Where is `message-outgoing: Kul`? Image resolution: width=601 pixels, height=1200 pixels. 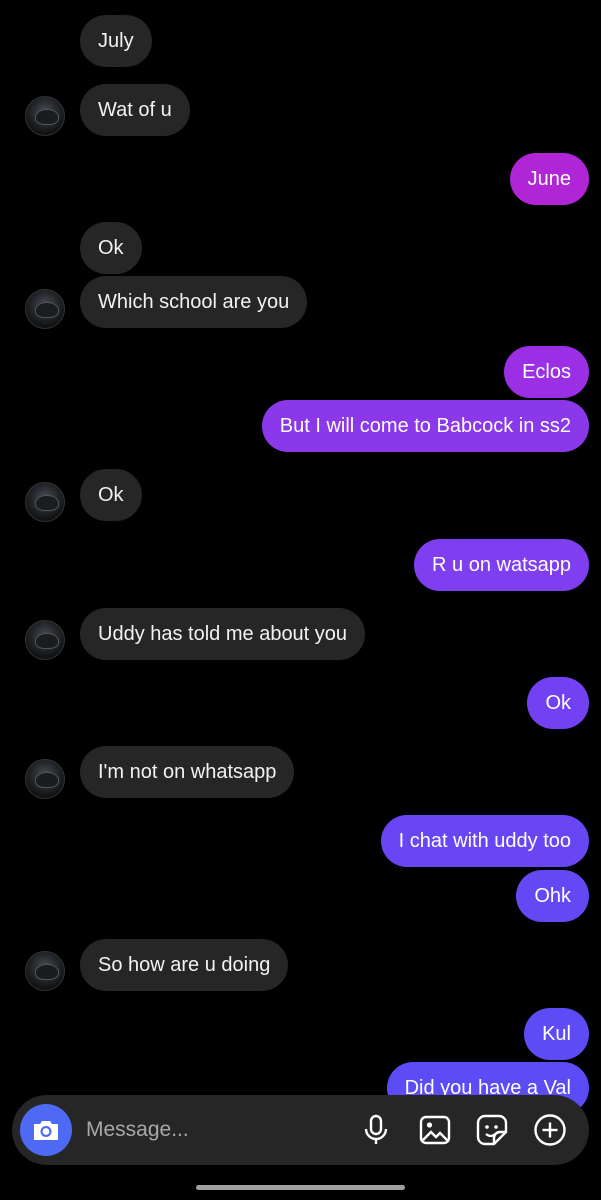
message-outgoing: Kul is located at coordinates (556, 1034).